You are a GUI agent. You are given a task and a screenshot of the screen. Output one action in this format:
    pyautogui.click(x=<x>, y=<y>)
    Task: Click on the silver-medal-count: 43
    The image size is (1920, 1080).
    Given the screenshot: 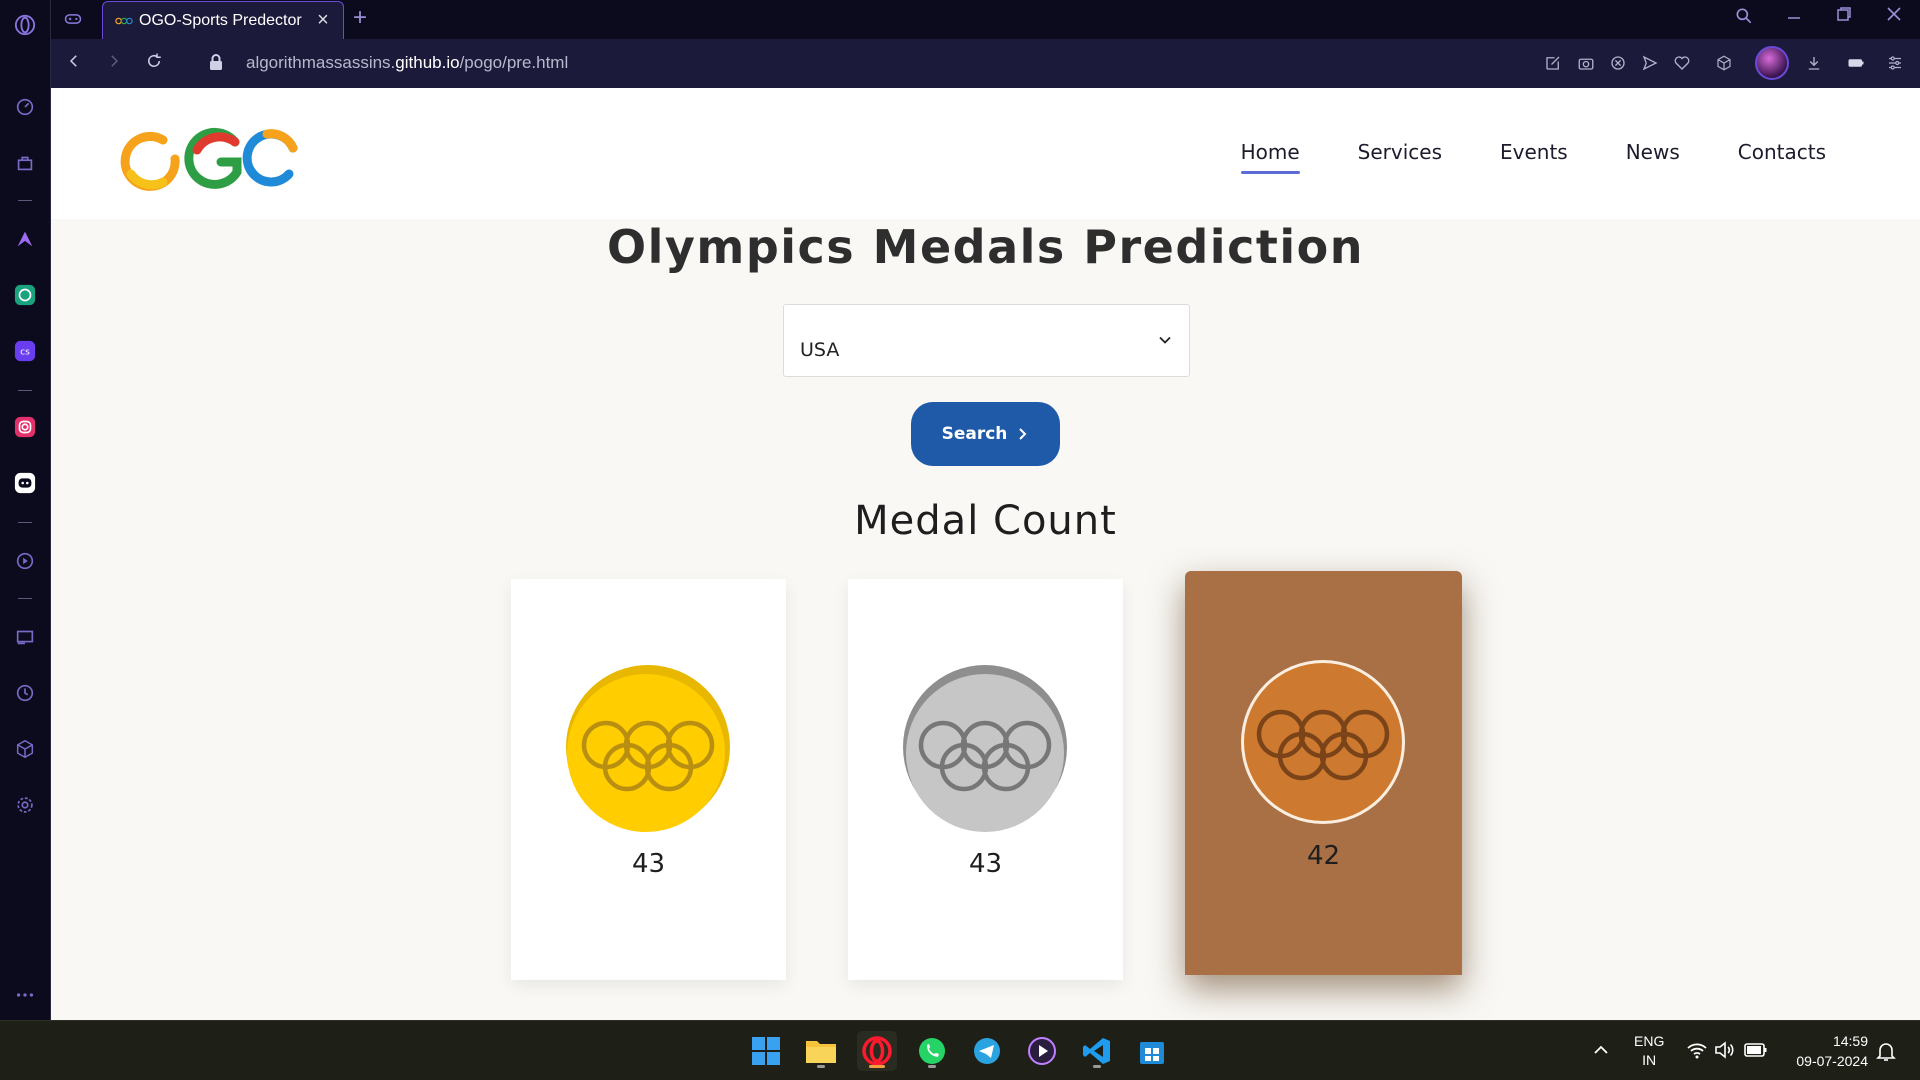 What is the action you would take?
    pyautogui.click(x=985, y=864)
    